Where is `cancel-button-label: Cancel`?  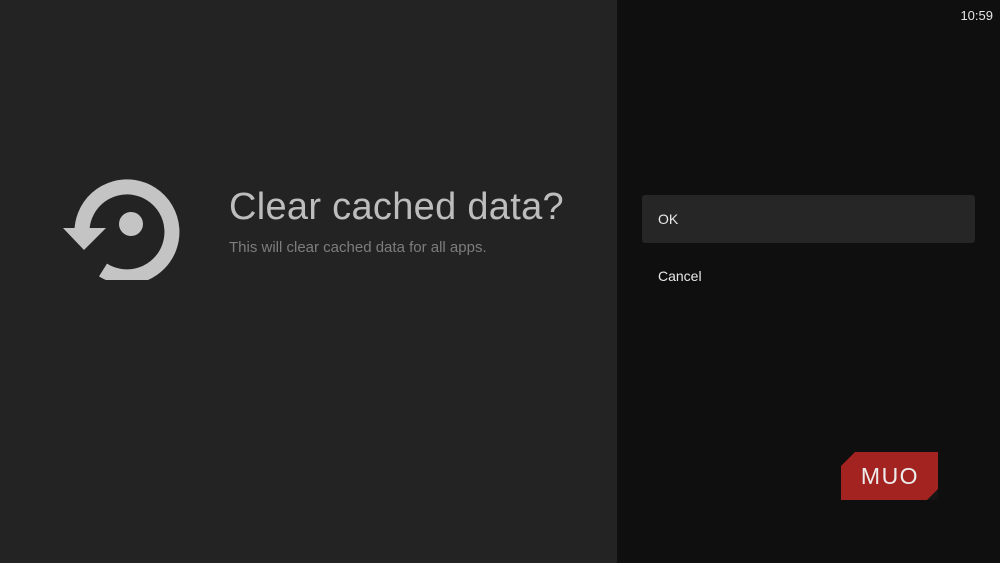 cancel-button-label: Cancel is located at coordinates (680, 276).